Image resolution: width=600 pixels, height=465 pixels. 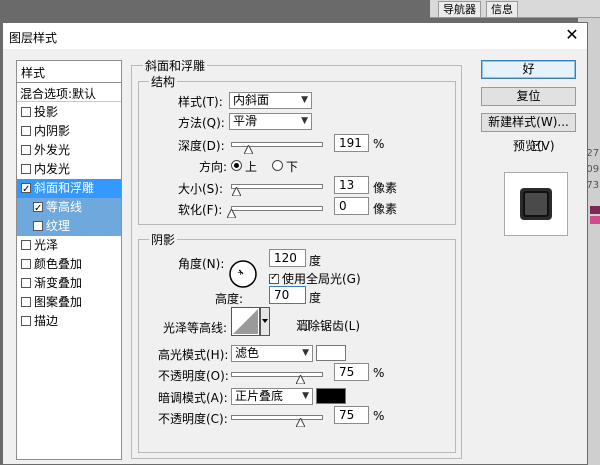 What do you see at coordinates (69, 112) in the screenshot?
I see `style-item-drop-shadow: 投影` at bounding box center [69, 112].